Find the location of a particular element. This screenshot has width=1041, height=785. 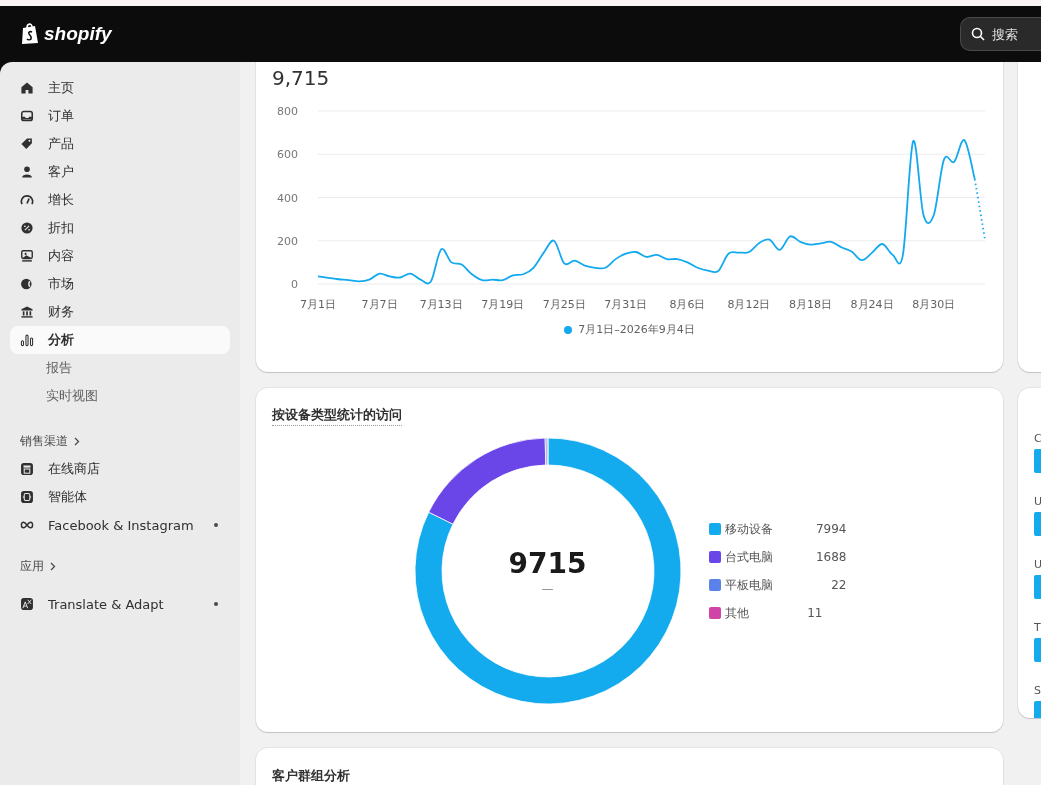

axis-label: 7月31日 is located at coordinates (626, 304).